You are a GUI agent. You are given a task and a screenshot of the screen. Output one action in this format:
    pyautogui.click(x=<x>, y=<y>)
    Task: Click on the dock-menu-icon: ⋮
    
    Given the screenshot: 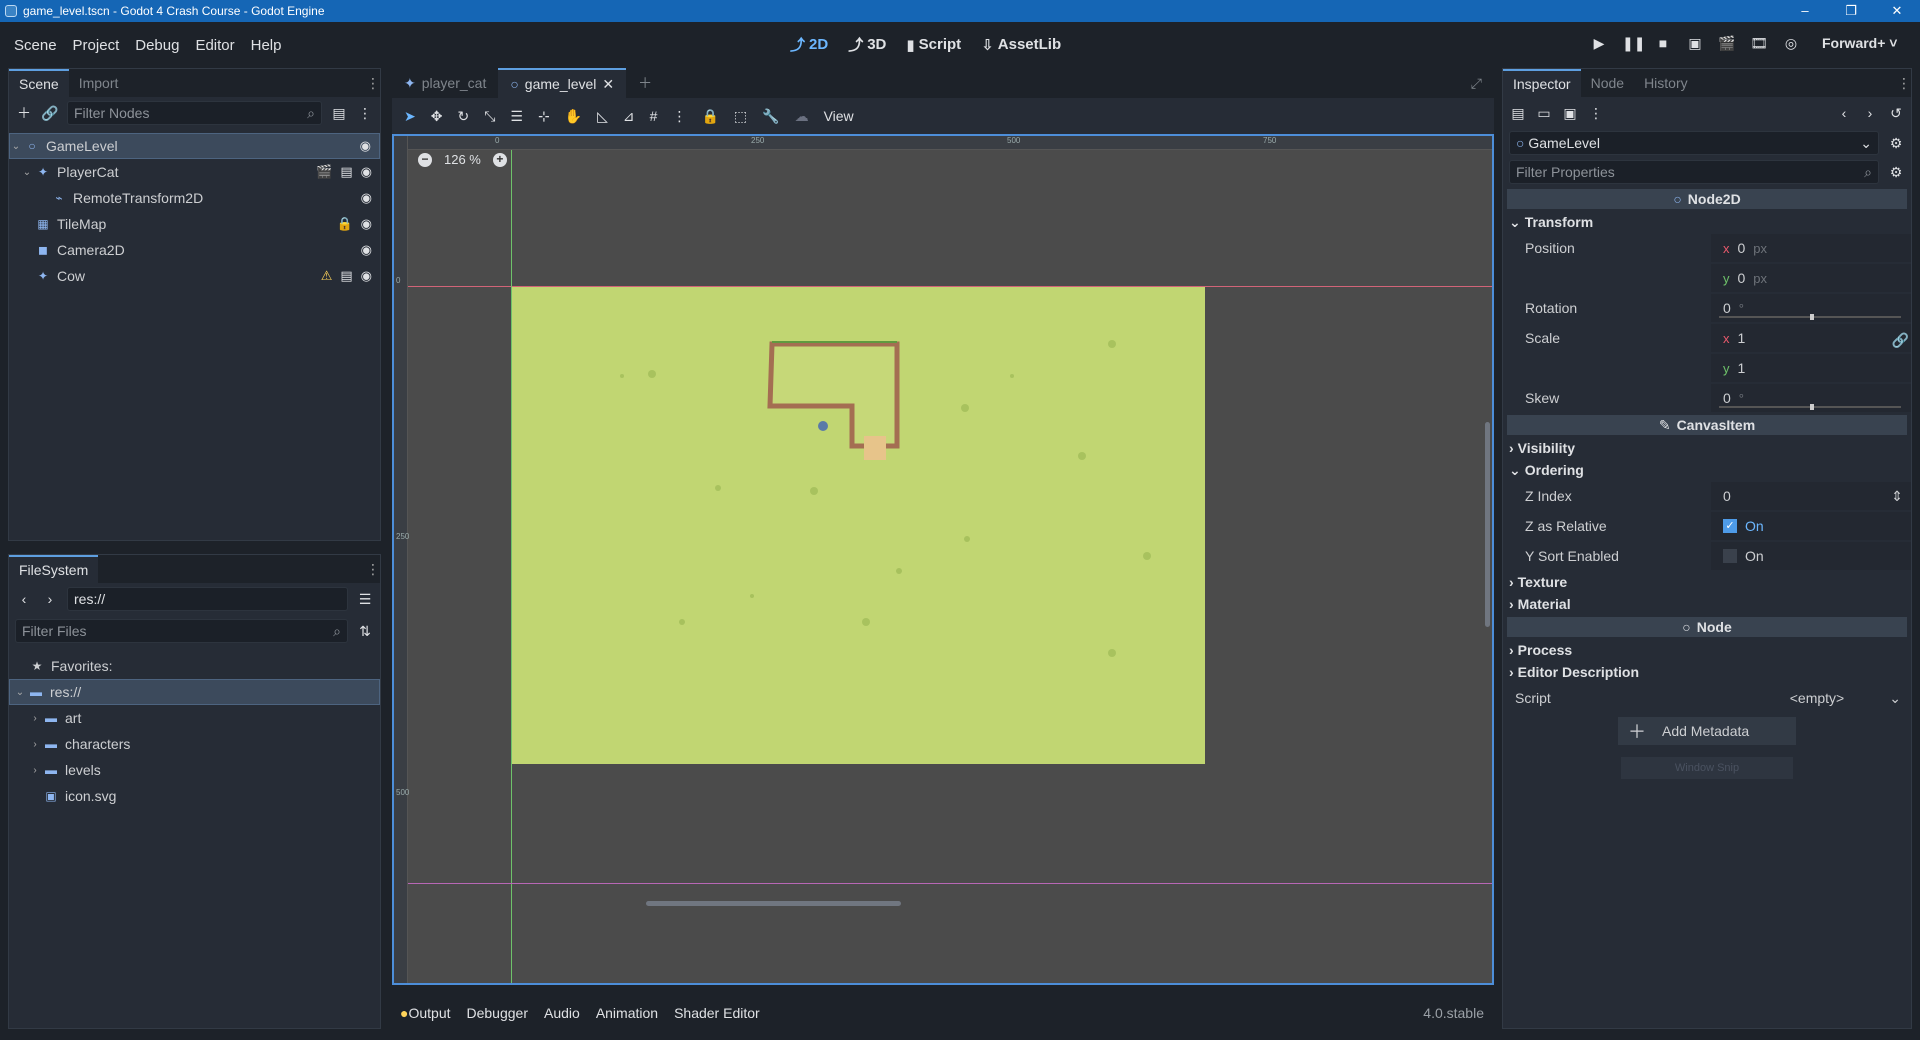 What is the action you would take?
    pyautogui.click(x=1904, y=83)
    